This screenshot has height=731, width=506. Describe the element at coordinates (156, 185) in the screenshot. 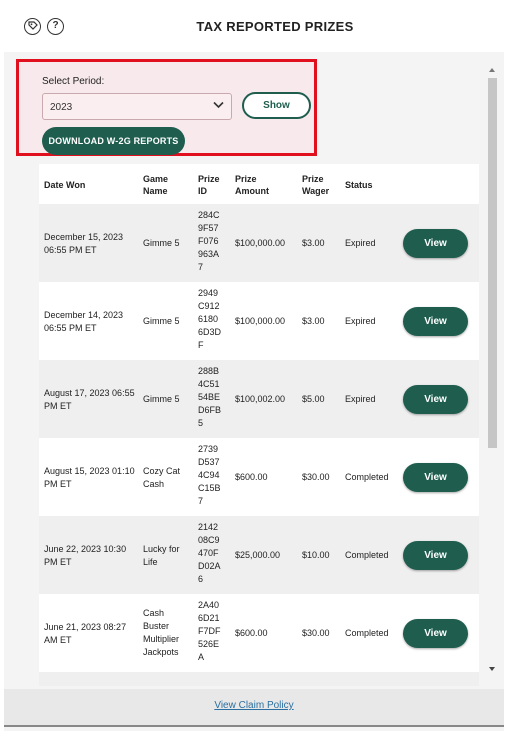

I see `col-game-name: Game Name` at that location.